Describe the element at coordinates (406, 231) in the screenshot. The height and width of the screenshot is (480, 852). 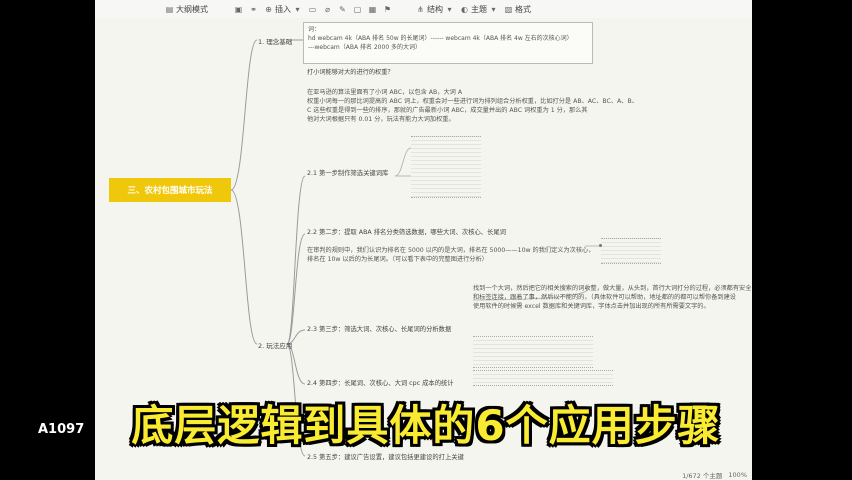
I see `step-2-node: 2.2 第二步：提取 ABA 排名分类筛选数据，哪些大词、次核心、长尾词` at that location.